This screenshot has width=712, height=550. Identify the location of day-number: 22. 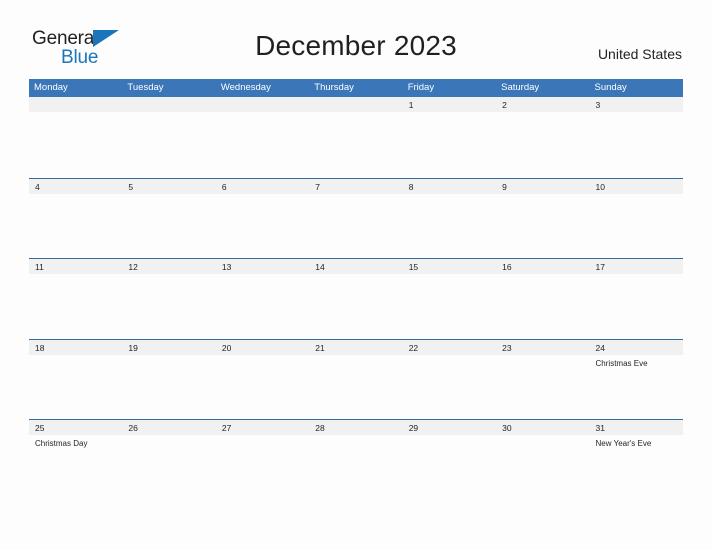
(449, 347).